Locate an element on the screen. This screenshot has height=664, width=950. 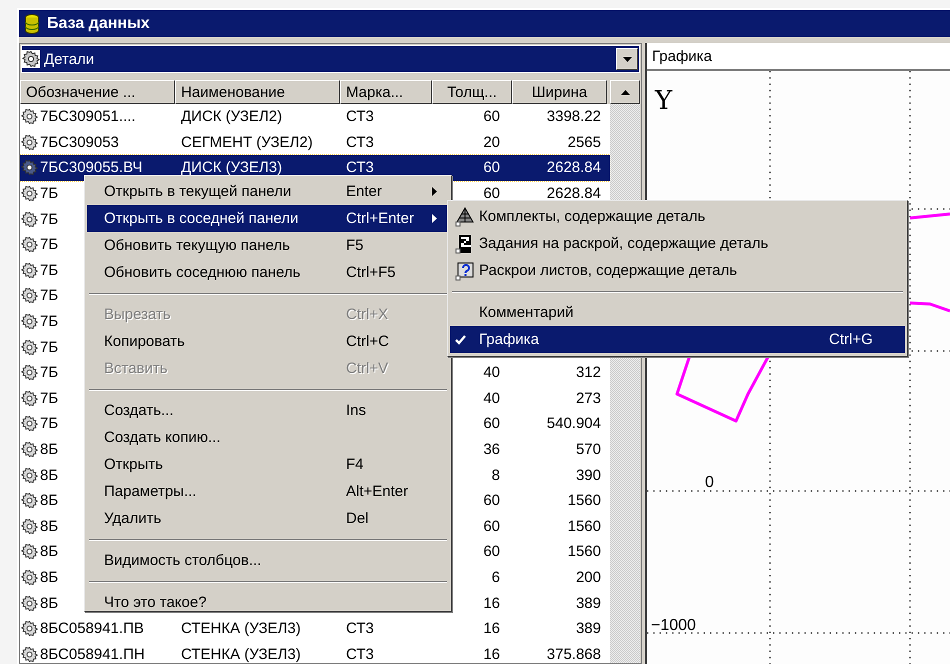
name-cell: ДИСК (УЗЕЛ2) is located at coordinates (231, 117).